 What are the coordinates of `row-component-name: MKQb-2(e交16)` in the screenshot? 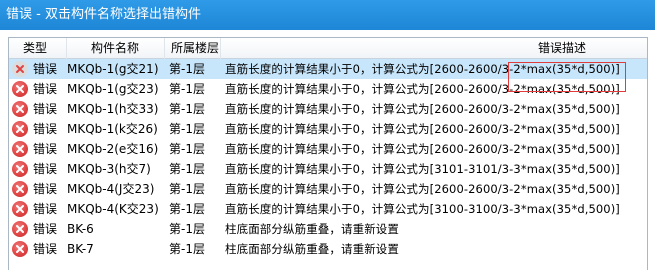 It's located at (112, 149).